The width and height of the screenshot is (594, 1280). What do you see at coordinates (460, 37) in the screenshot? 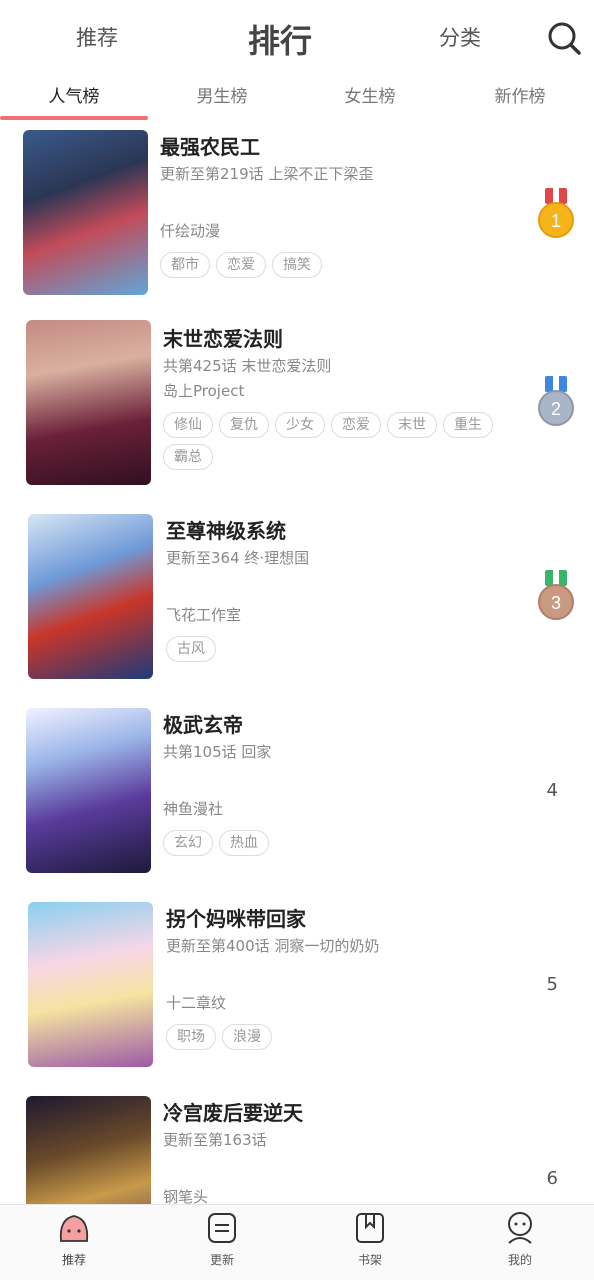
I see `tab-category: 分类` at bounding box center [460, 37].